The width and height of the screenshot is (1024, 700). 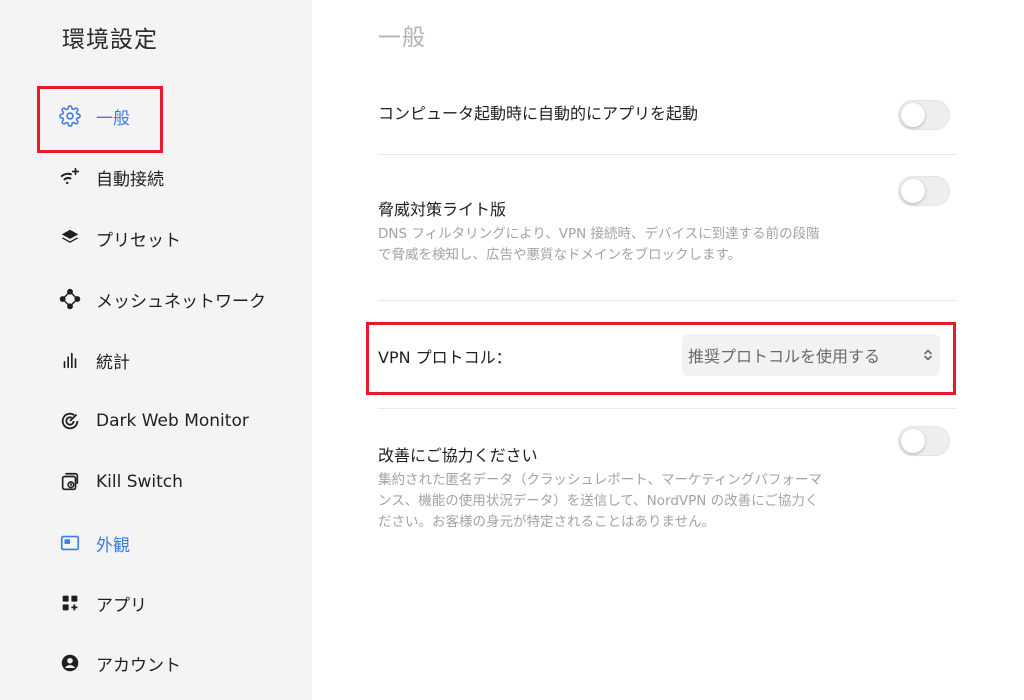 I want to click on sidebar-item-stats: 統計, so click(x=94, y=360).